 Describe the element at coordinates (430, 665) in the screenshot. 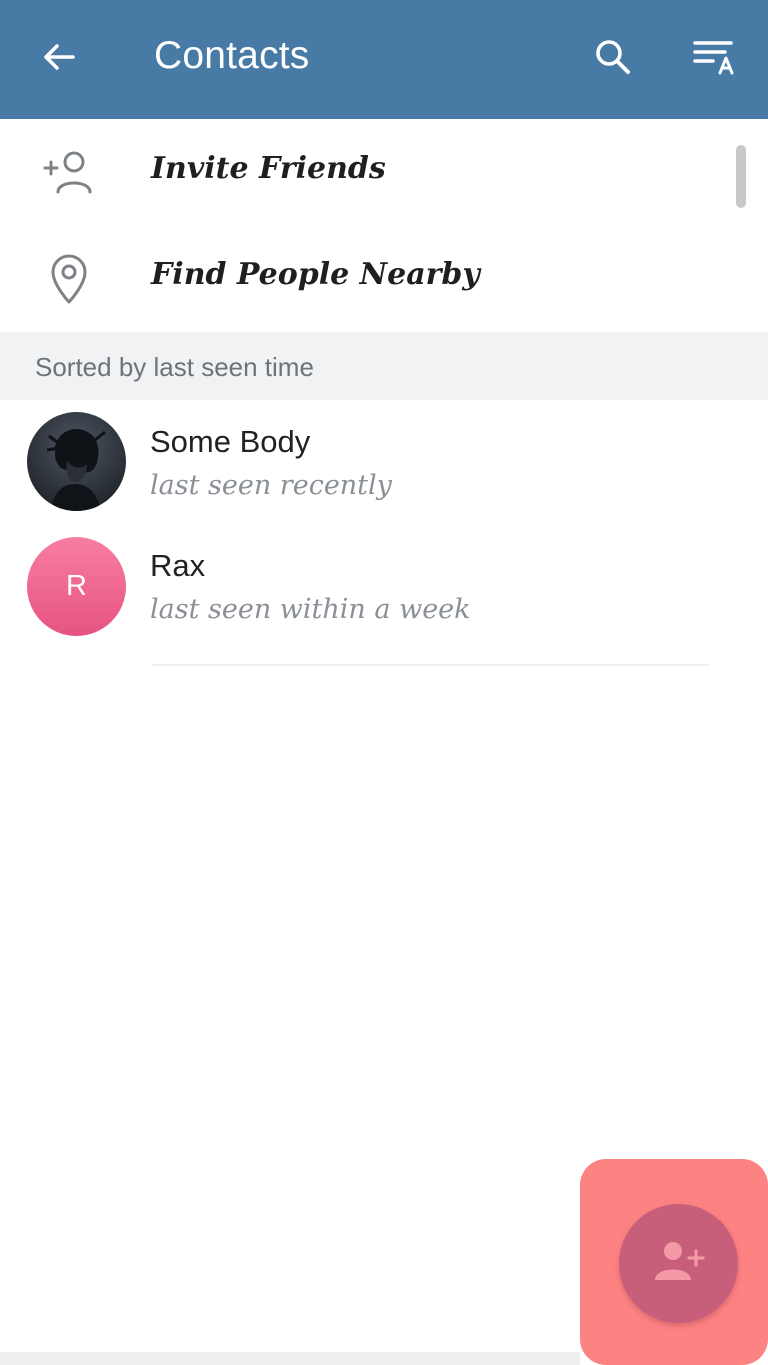

I see `divider` at that location.